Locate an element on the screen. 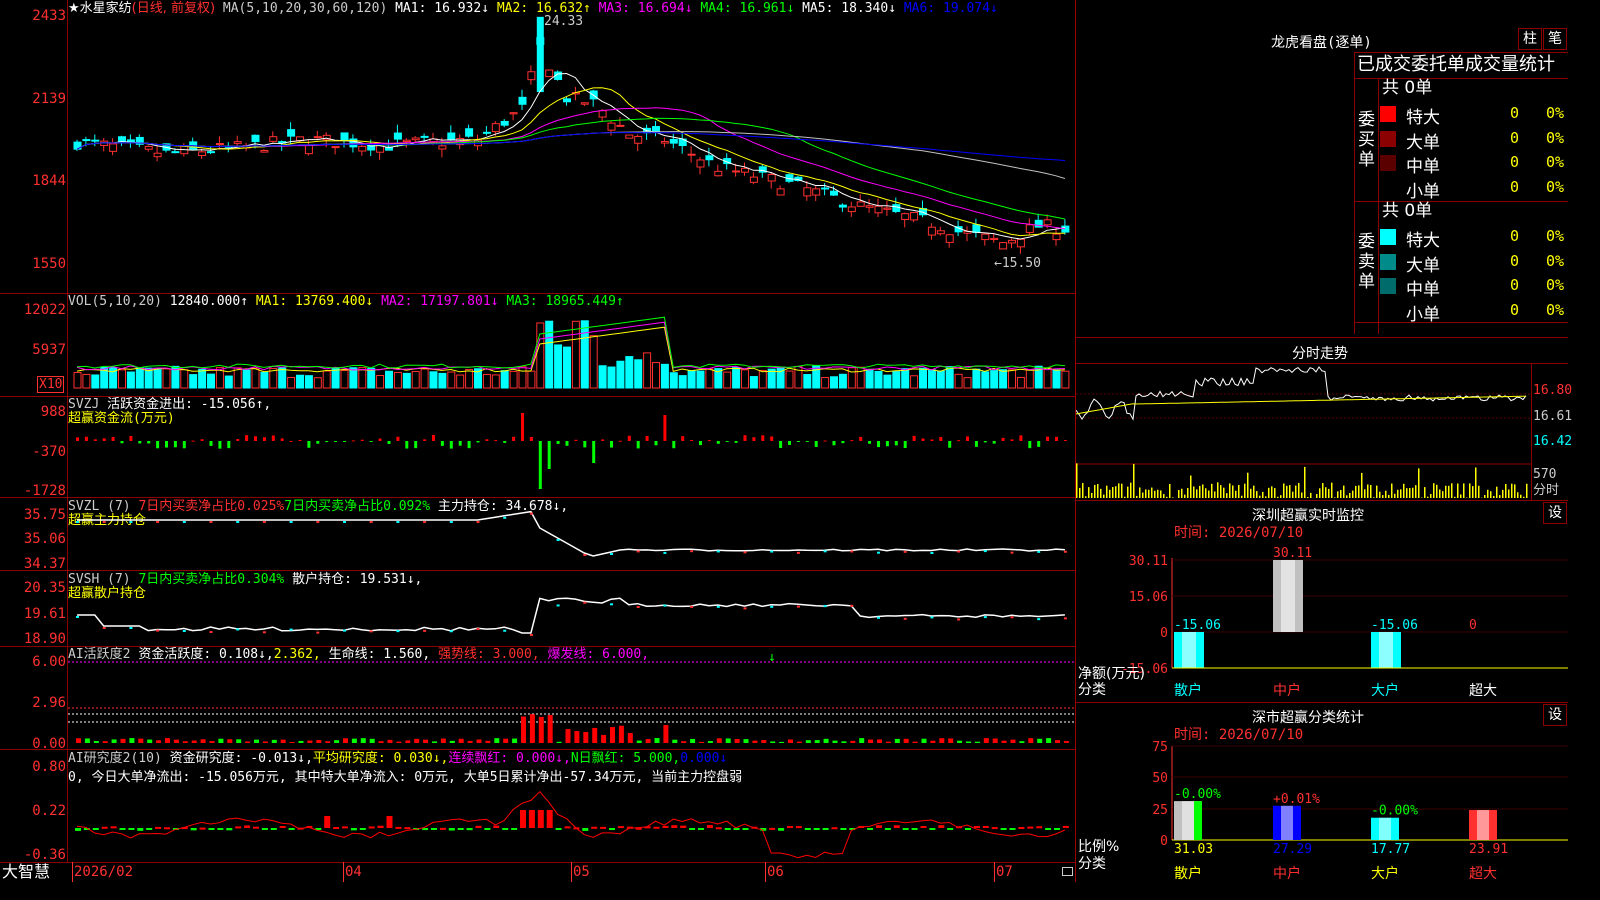 The height and width of the screenshot is (900, 1600). fund-flow-chart is located at coordinates (571, 447).